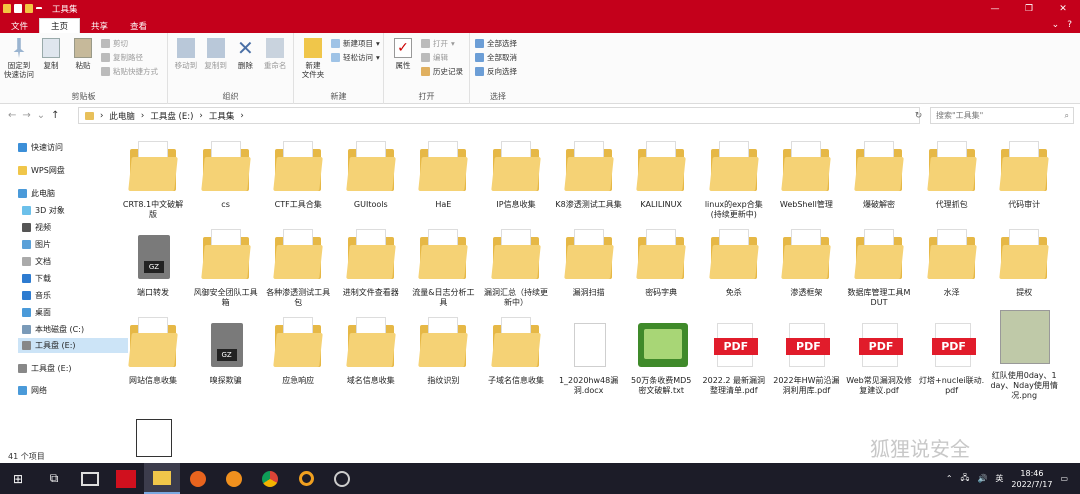 The width and height of the screenshot is (1080, 494). What do you see at coordinates (54, 478) in the screenshot?
I see `task-view-icon: ⧉` at bounding box center [54, 478].